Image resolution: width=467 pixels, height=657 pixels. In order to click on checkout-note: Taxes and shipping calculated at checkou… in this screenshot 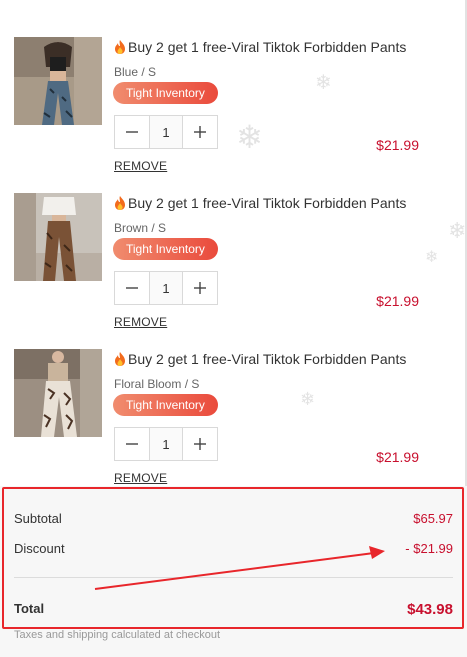, I will do `click(117, 635)`.